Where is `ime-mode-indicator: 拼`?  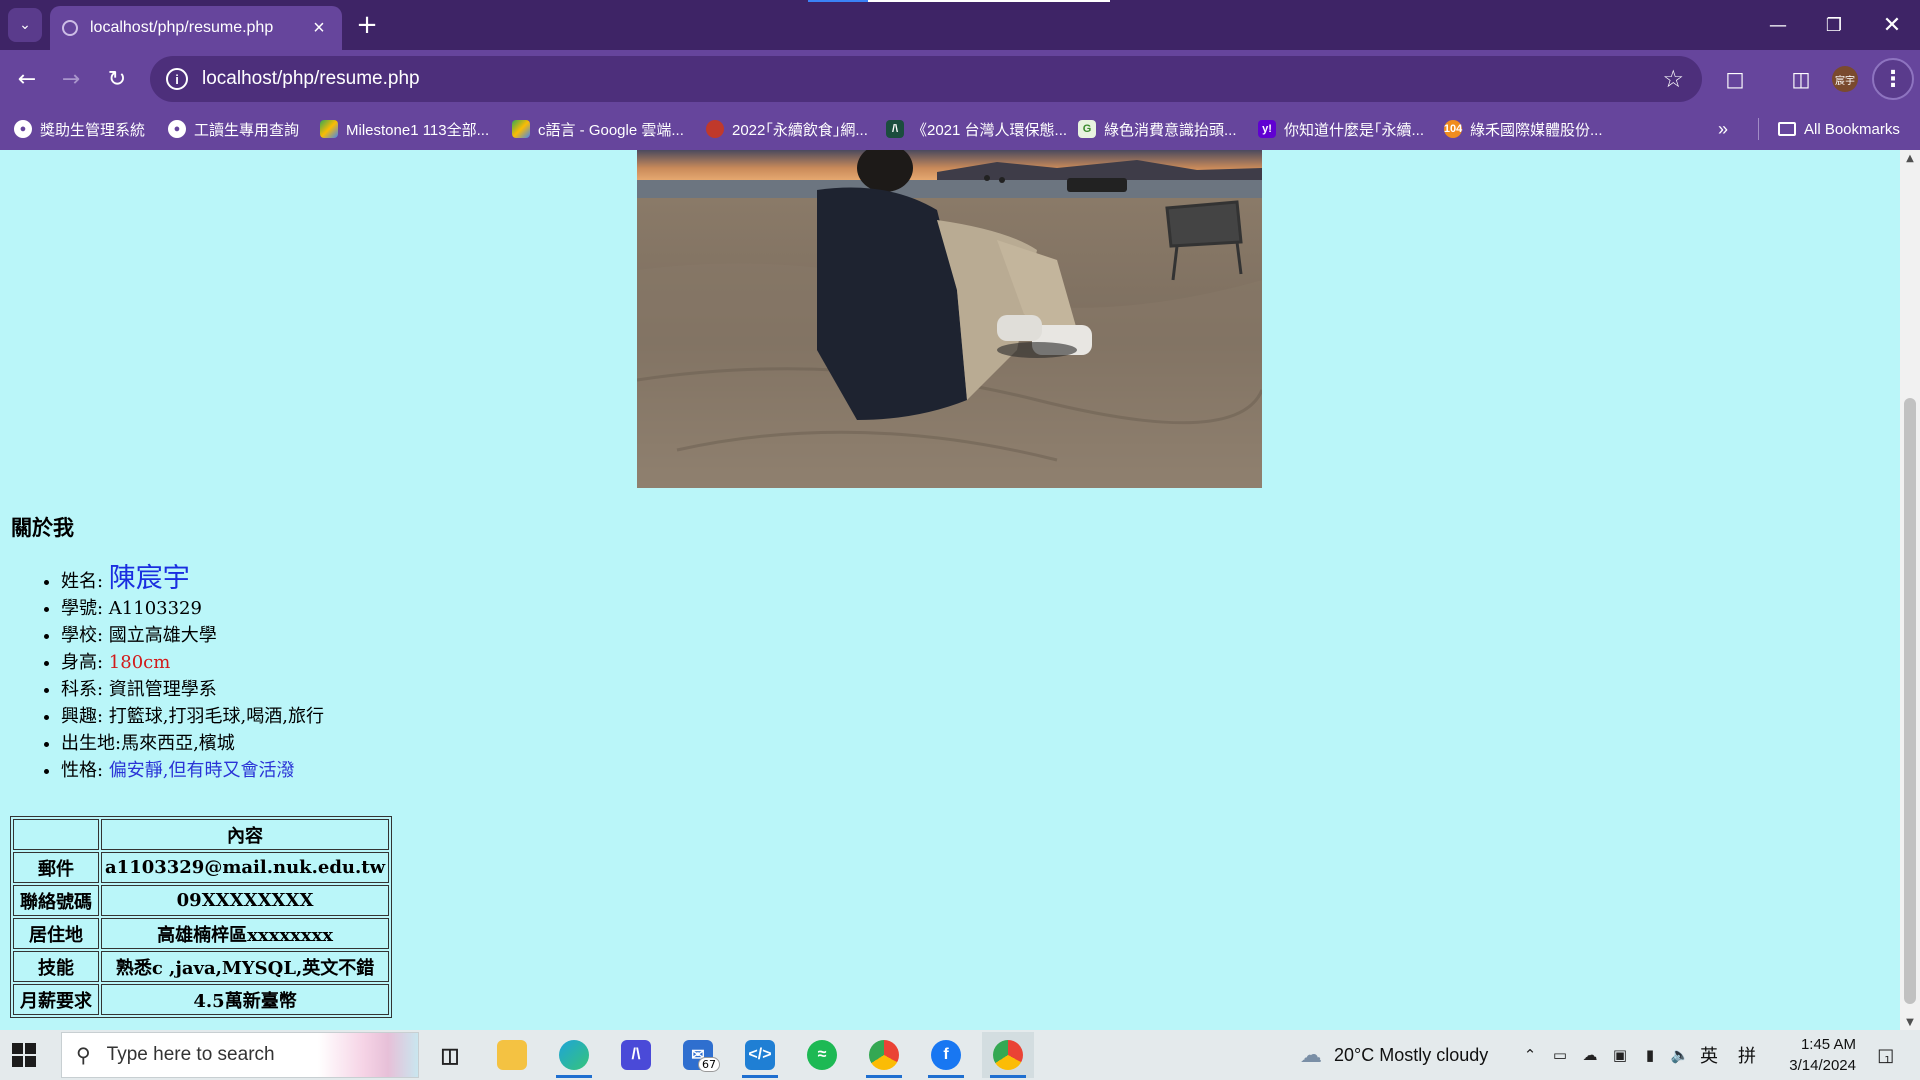
ime-mode-indicator: 拼 is located at coordinates (1747, 1055).